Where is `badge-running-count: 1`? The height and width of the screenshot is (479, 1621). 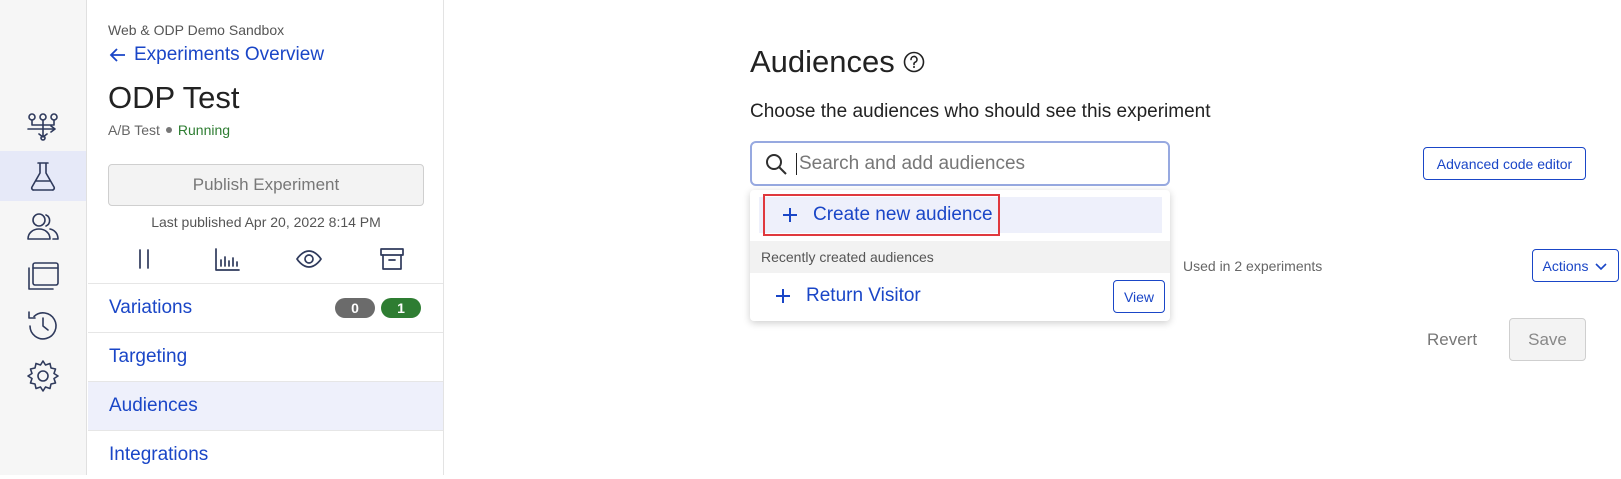
badge-running-count: 1 is located at coordinates (401, 308).